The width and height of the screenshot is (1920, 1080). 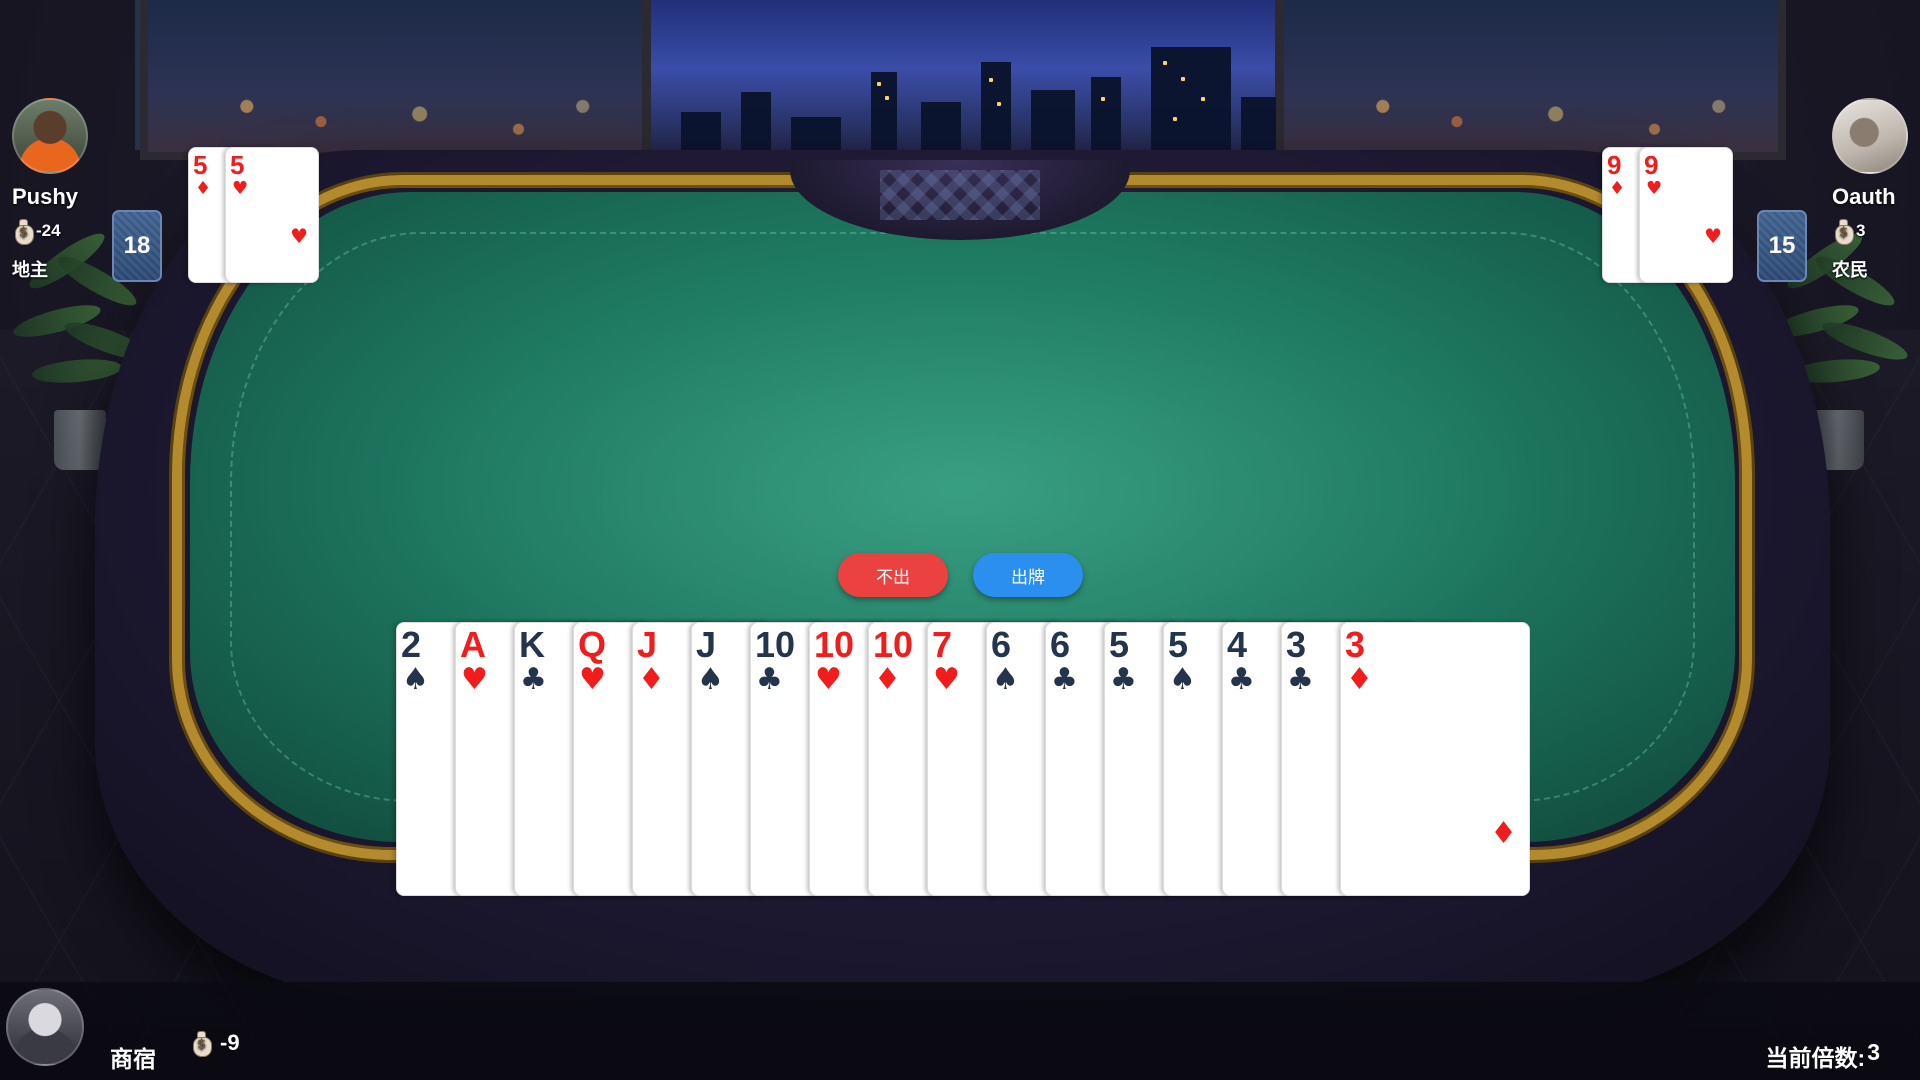 I want to click on left-player-money: -24, so click(x=36, y=231).